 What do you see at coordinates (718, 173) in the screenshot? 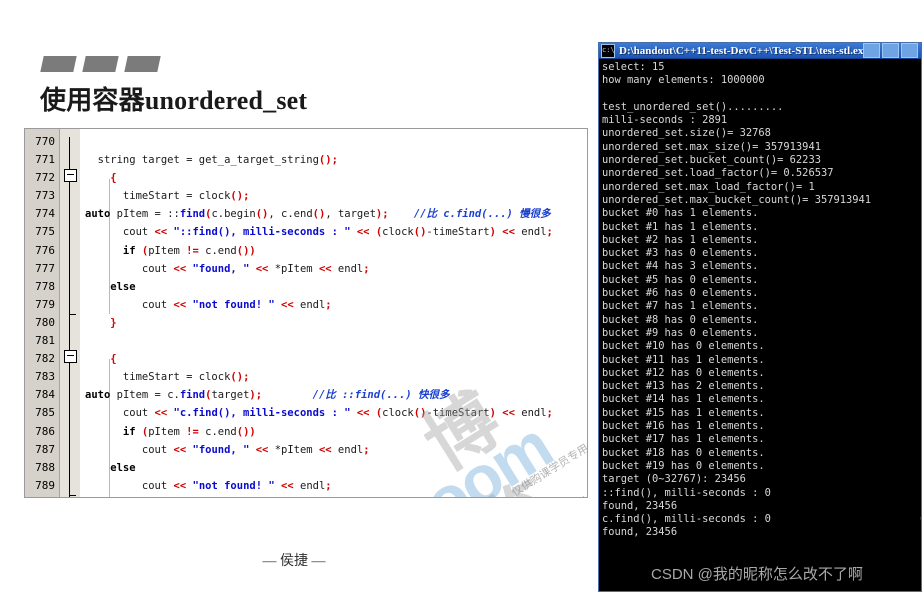
I see `console-line: unordered_set.load_factor()= 0.526537` at bounding box center [718, 173].